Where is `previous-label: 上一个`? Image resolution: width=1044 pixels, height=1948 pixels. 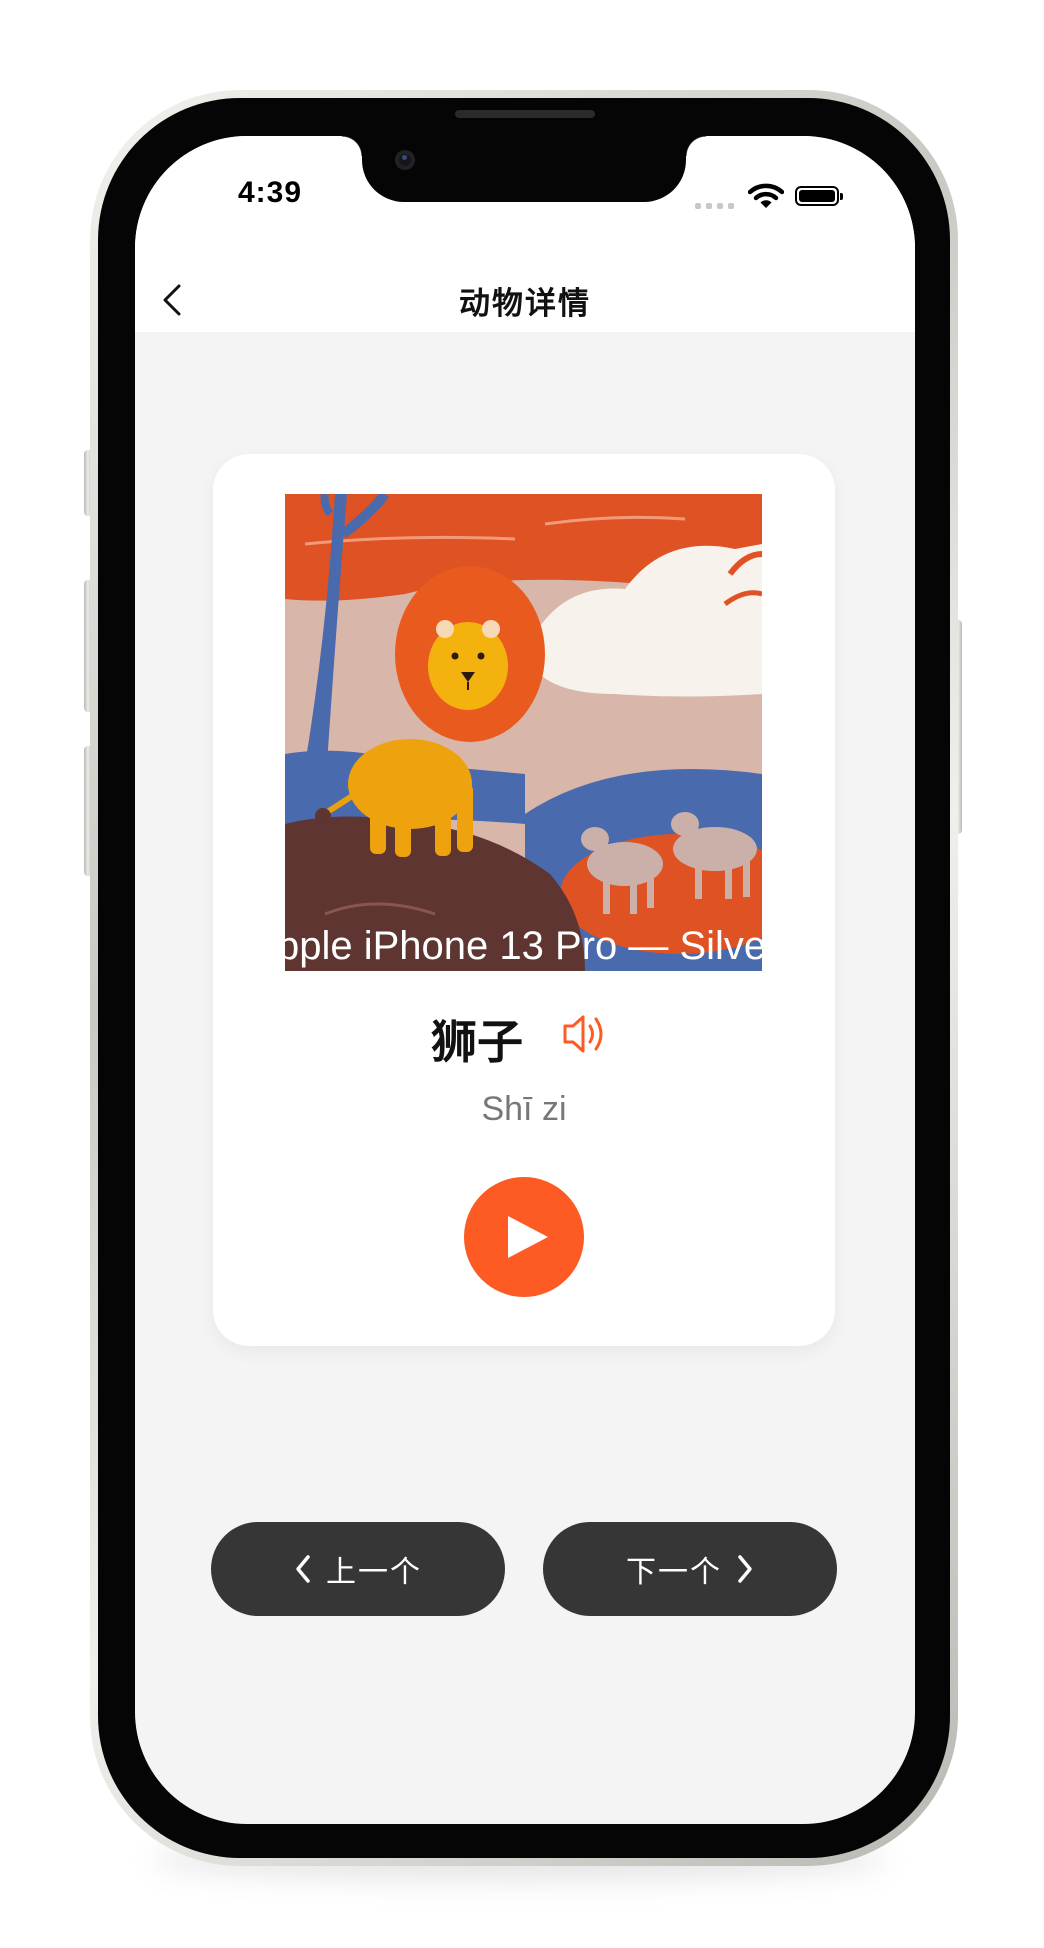
previous-label: 上一个 is located at coordinates (374, 1572).